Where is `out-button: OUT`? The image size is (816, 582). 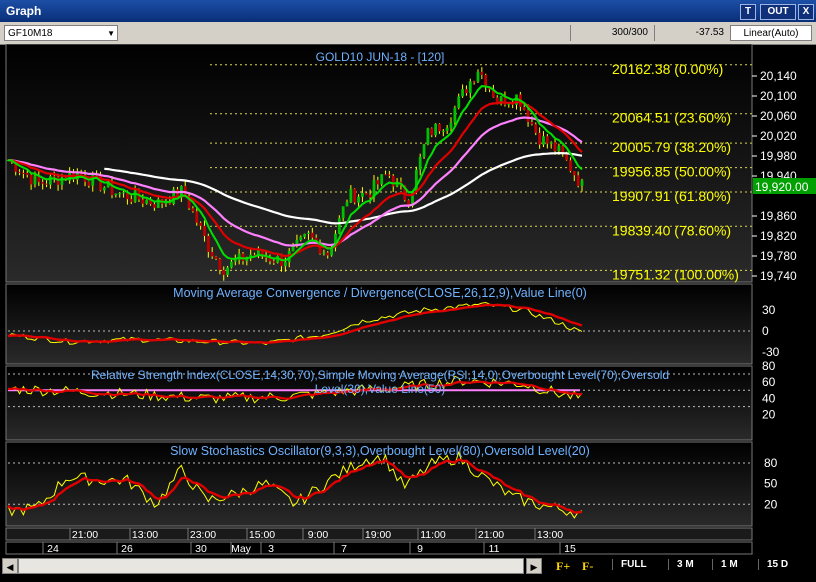 out-button: OUT is located at coordinates (778, 12).